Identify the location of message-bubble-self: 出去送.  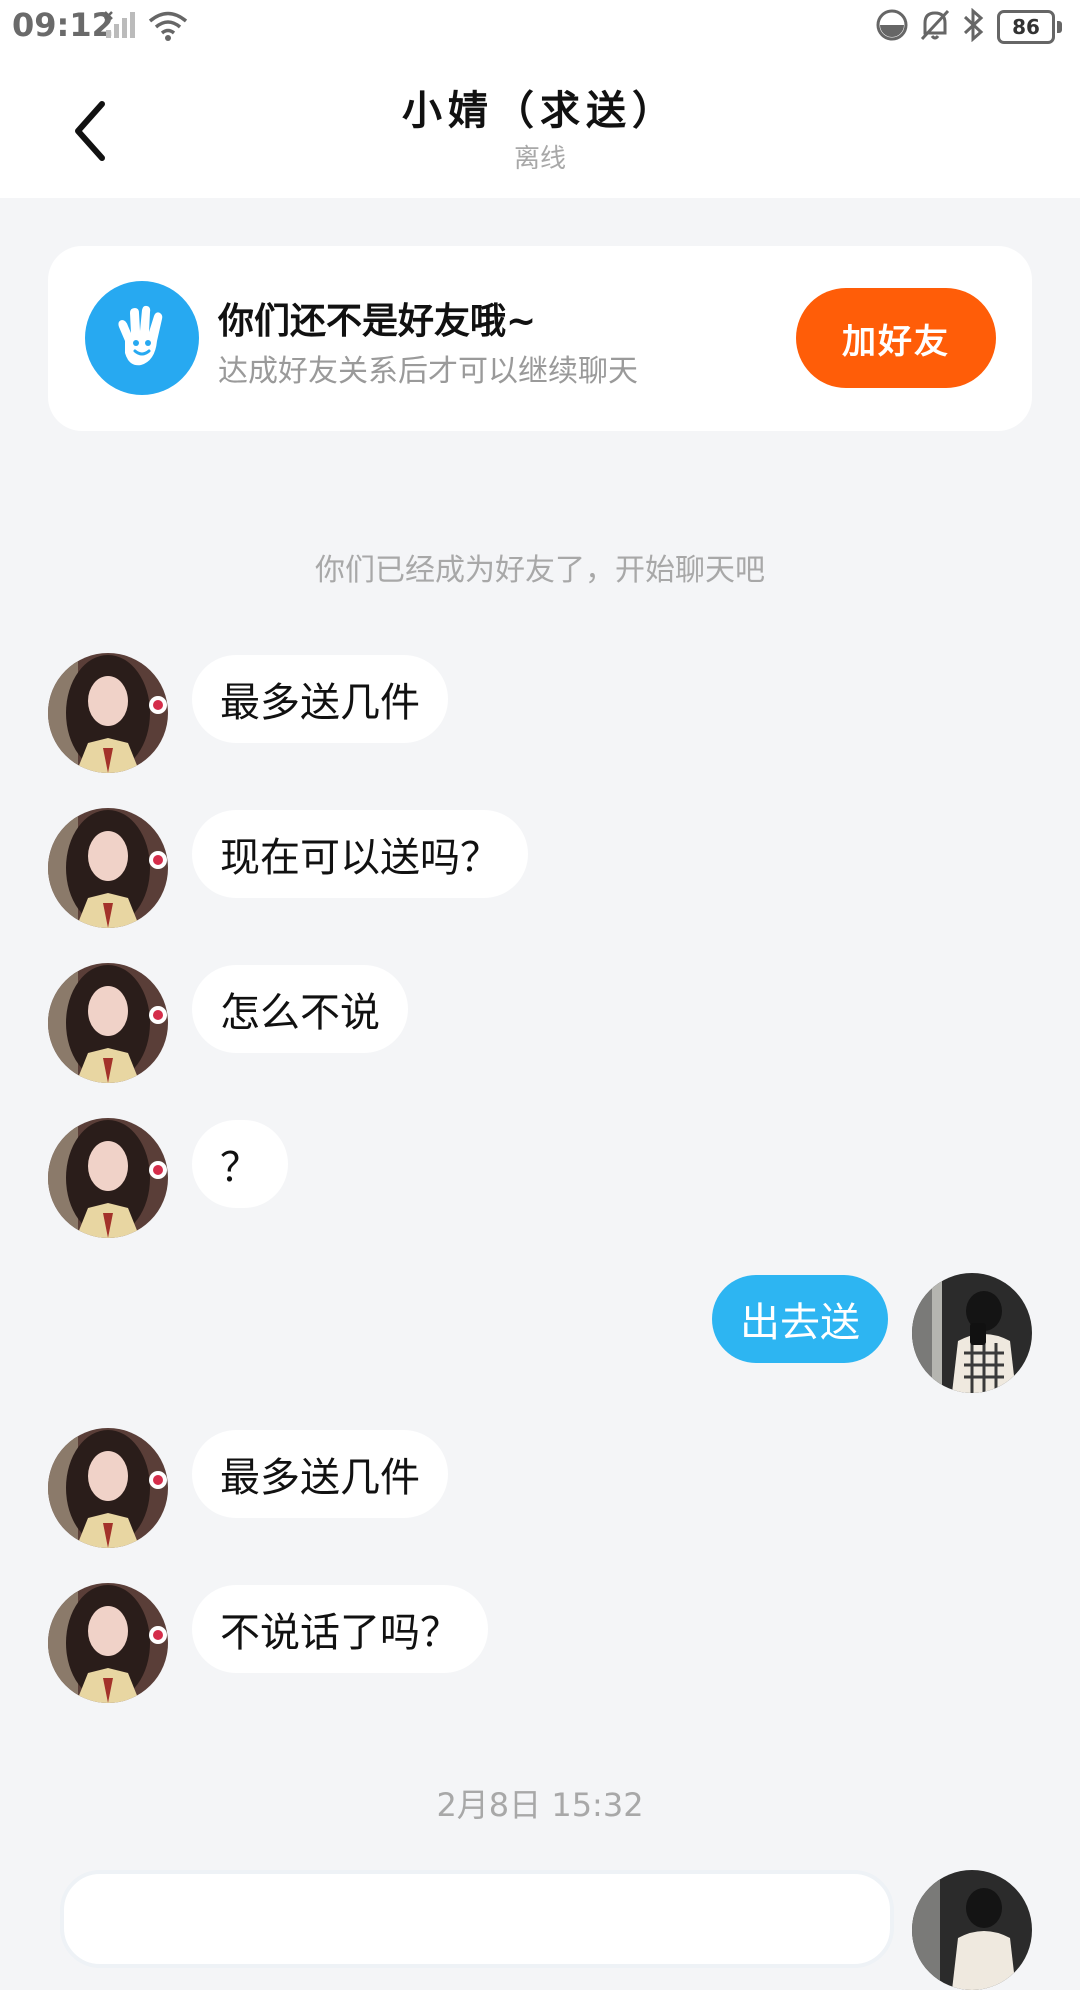
(800, 1319).